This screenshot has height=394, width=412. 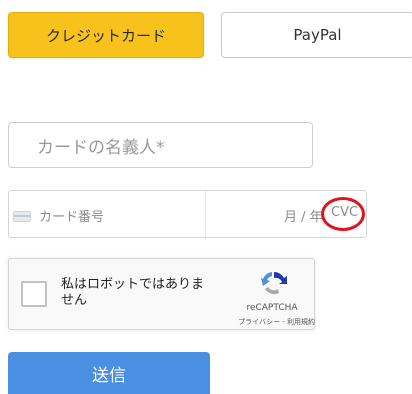 I want to click on card-field-divider, so click(x=205, y=214).